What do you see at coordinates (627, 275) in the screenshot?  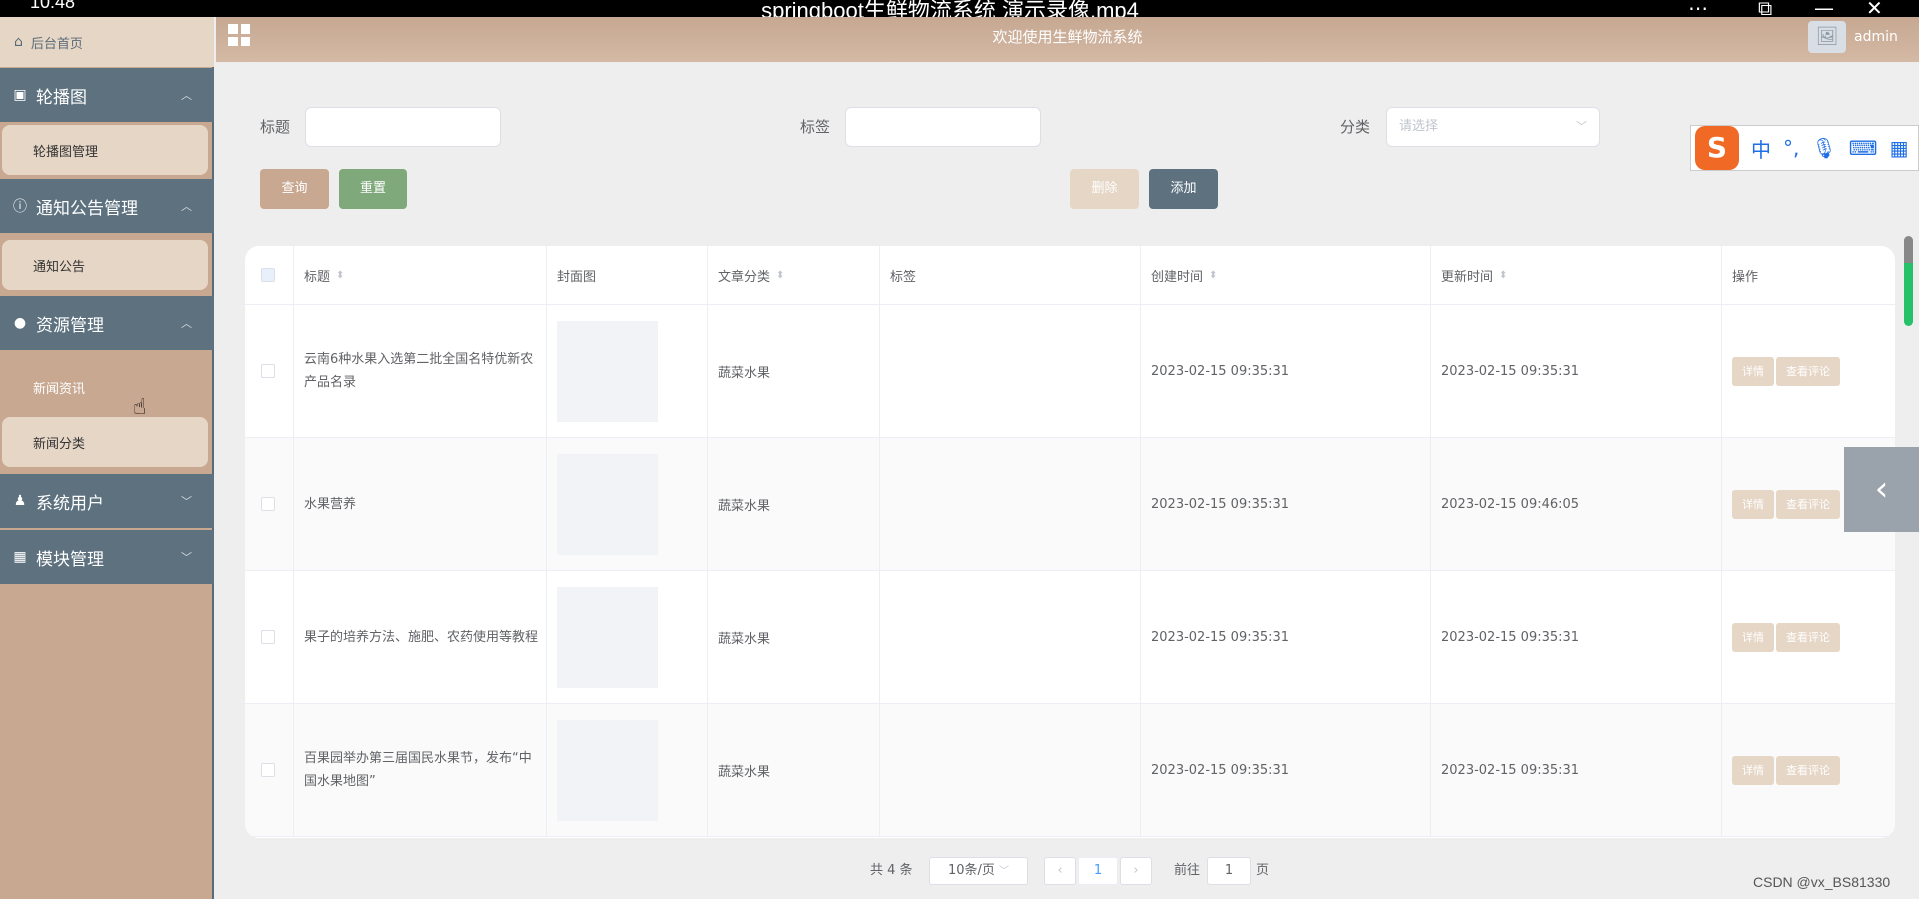 I see `column-header-cover: 封面图` at bounding box center [627, 275].